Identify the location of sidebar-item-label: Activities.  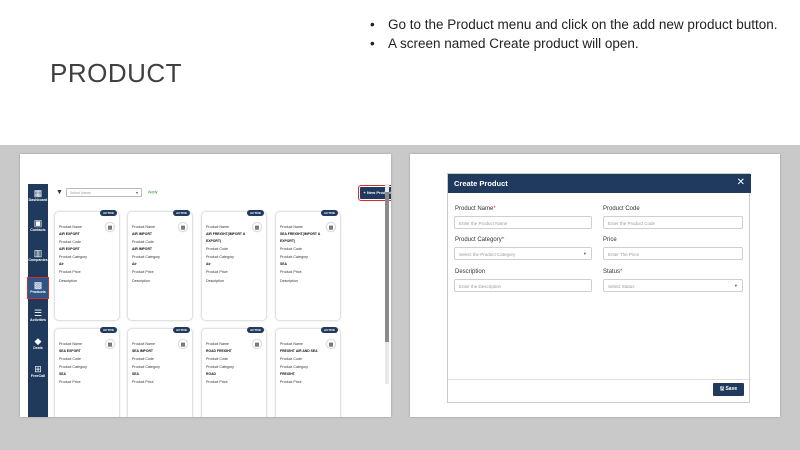
(38, 320).